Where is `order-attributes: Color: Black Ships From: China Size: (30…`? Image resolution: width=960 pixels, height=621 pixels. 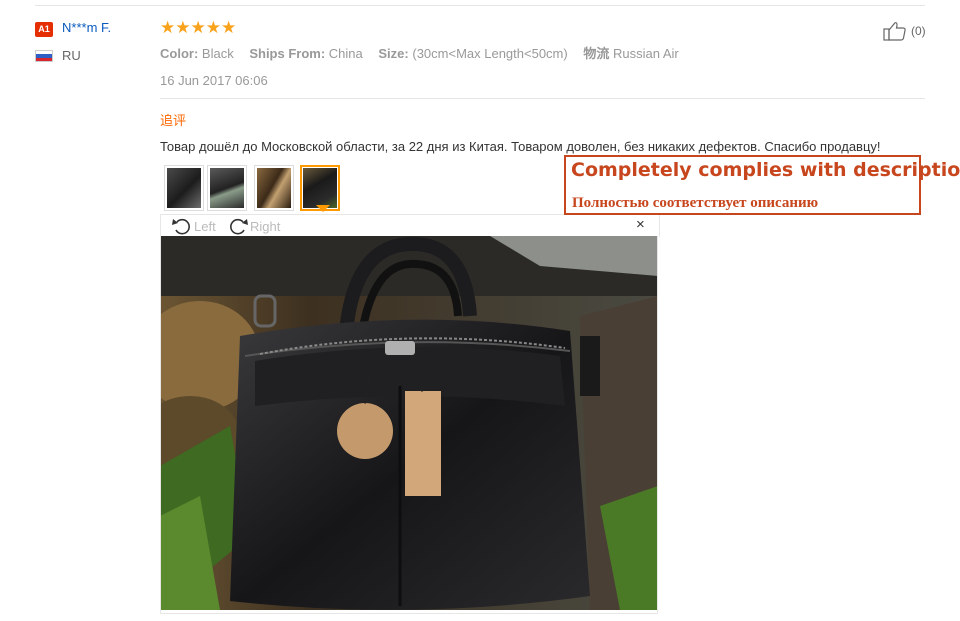
order-attributes: Color: Black Ships From: China Size: (30… is located at coordinates (425, 52).